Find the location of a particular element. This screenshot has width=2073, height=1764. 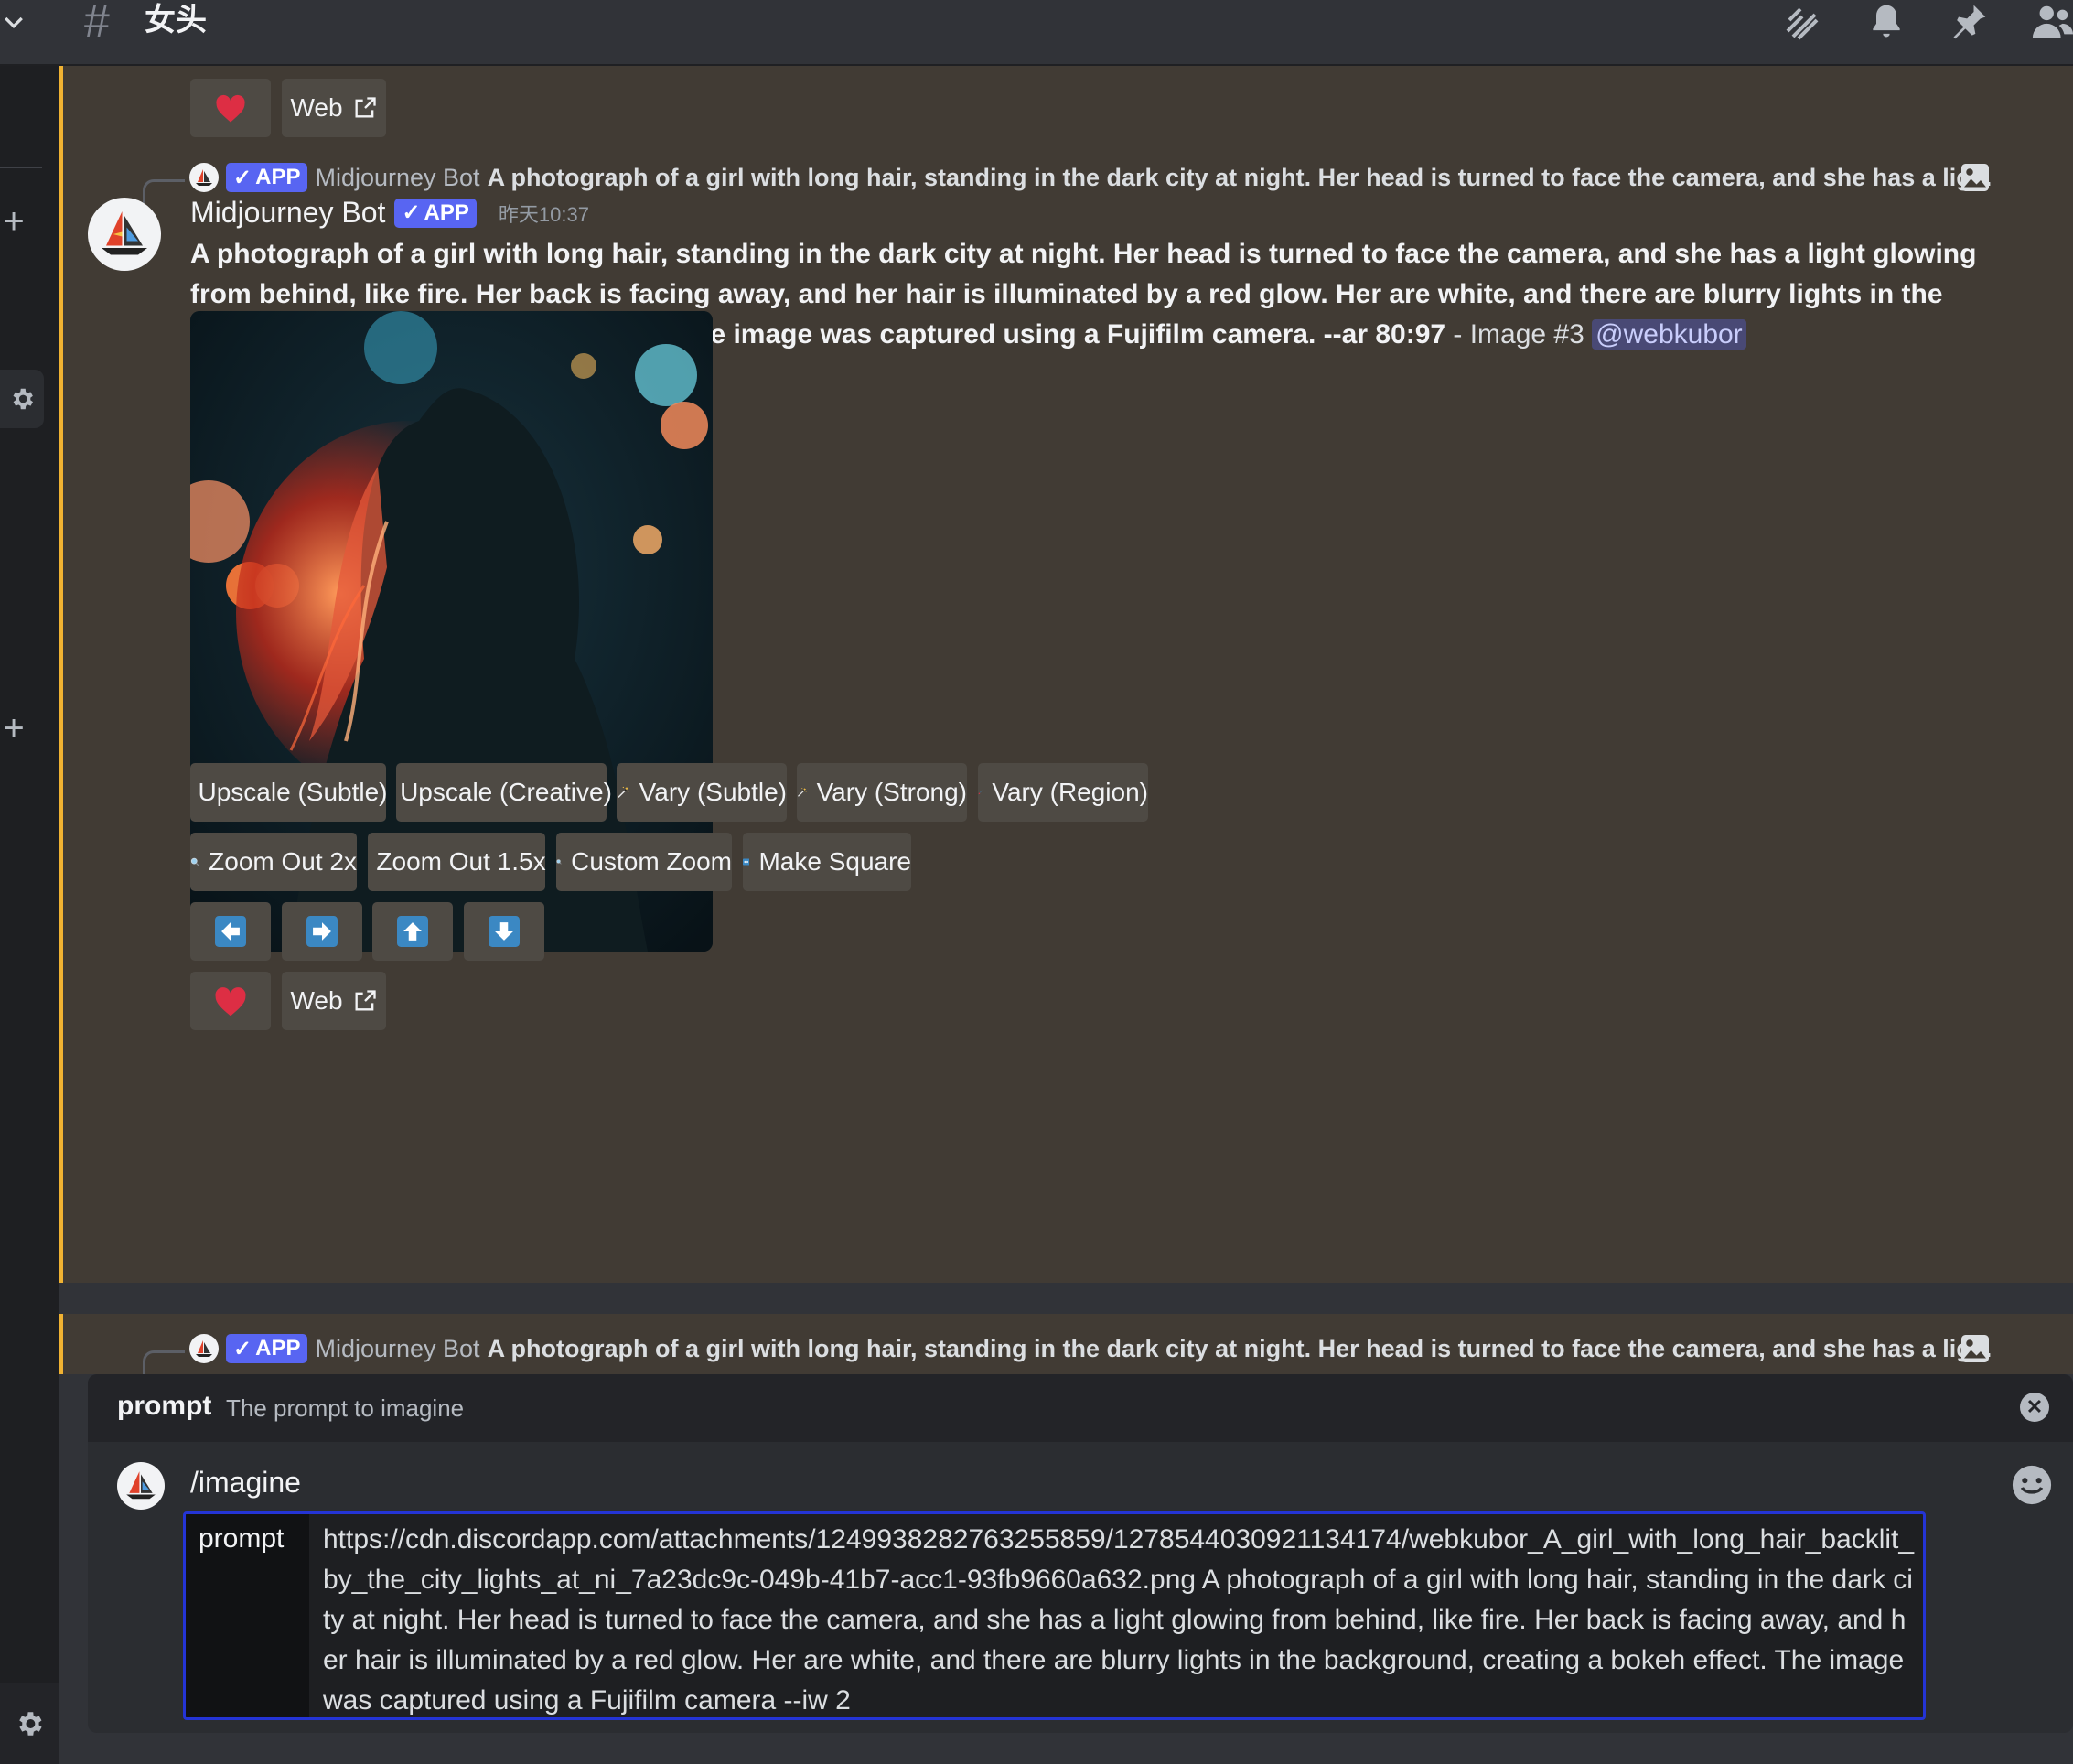

arrow-up-icon is located at coordinates (412, 931).